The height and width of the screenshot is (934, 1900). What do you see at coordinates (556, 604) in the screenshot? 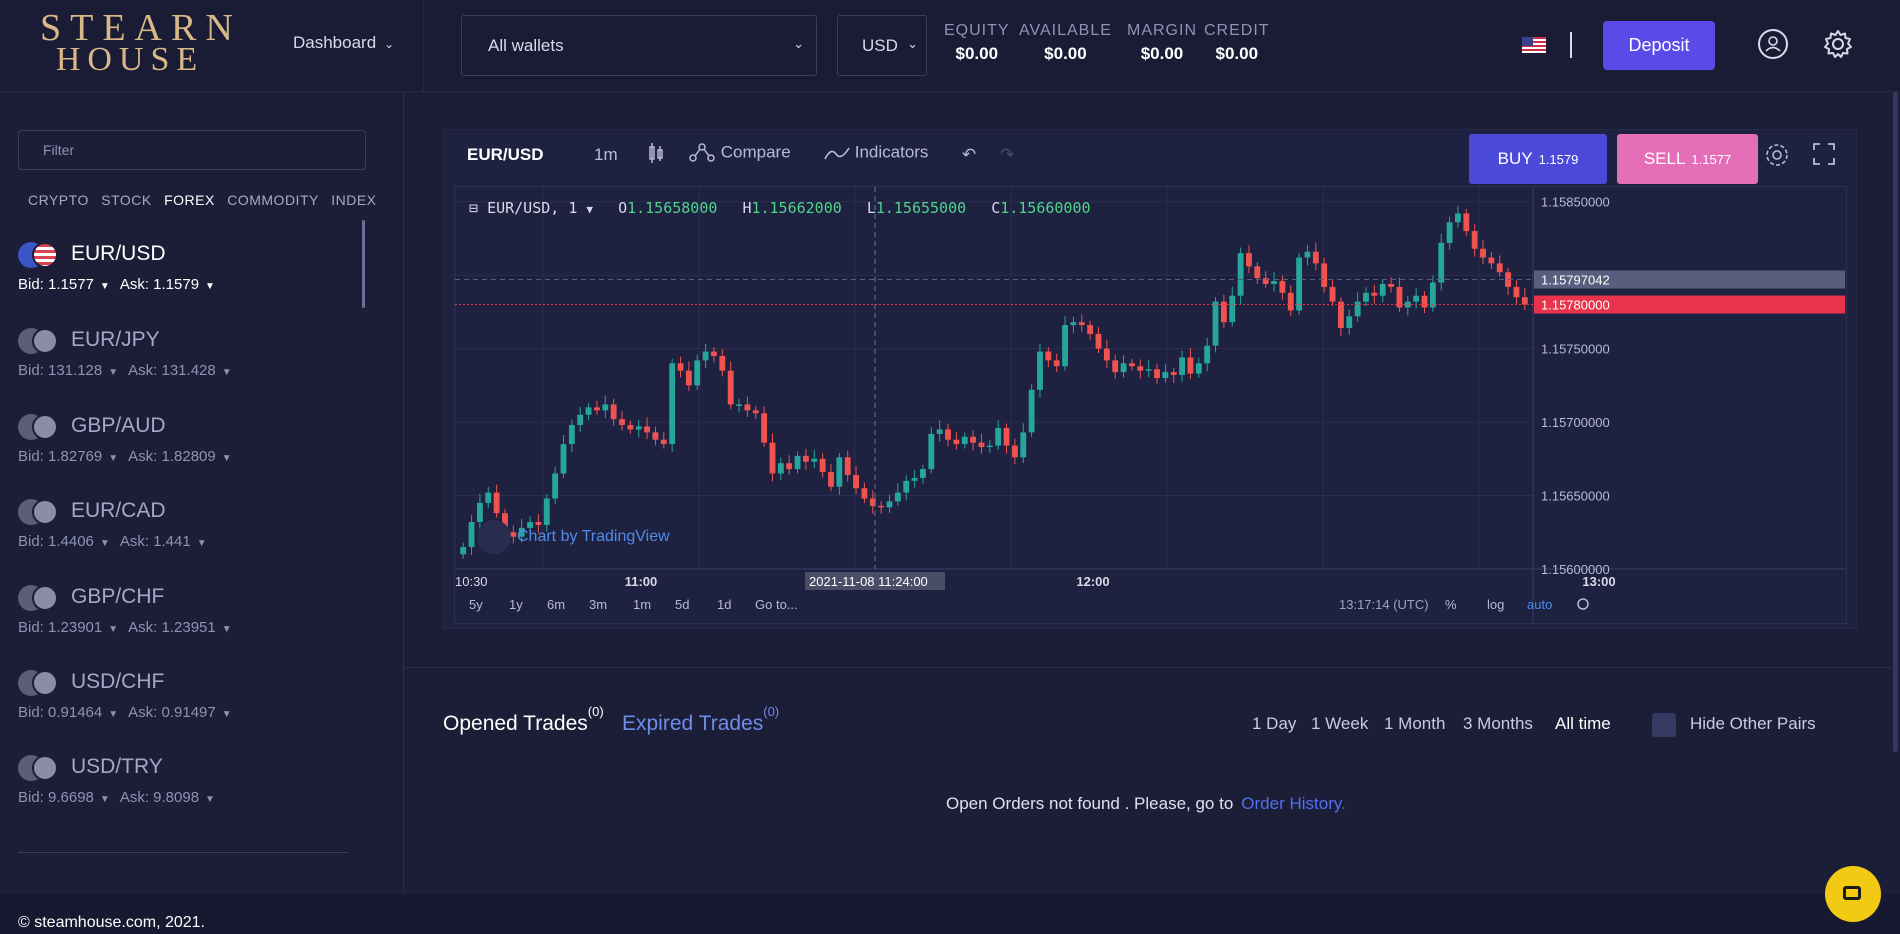
I see `range-button: 6m` at bounding box center [556, 604].